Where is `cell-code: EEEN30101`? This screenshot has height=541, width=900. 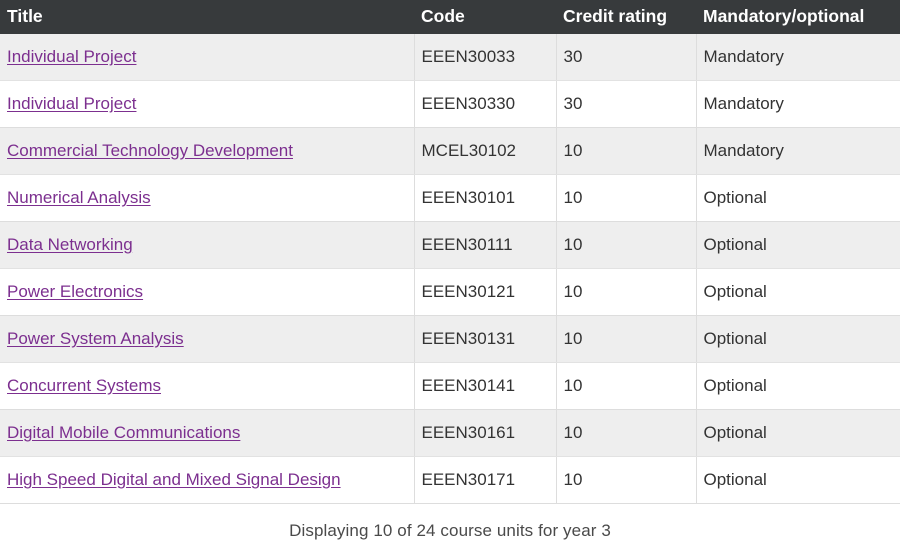 cell-code: EEEN30101 is located at coordinates (485, 198).